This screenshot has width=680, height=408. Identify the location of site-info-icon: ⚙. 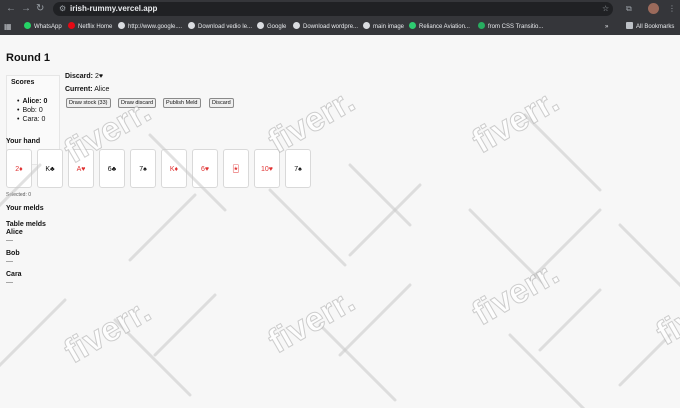
(62, 9).